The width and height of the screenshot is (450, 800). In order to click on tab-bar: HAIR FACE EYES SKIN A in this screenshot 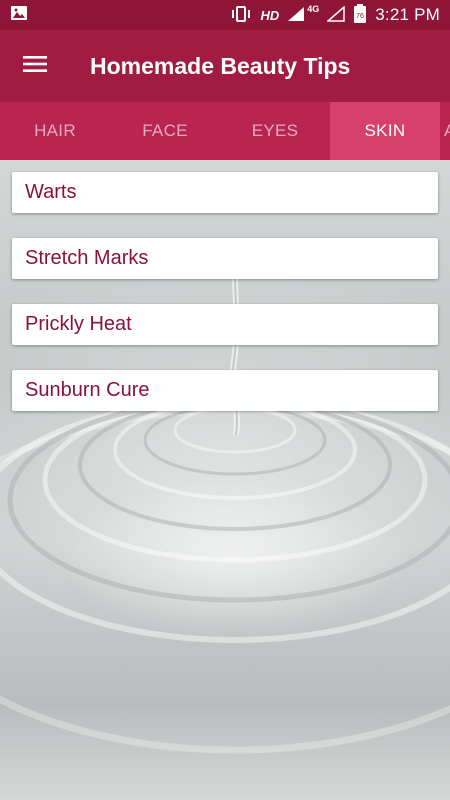, I will do `click(225, 131)`.